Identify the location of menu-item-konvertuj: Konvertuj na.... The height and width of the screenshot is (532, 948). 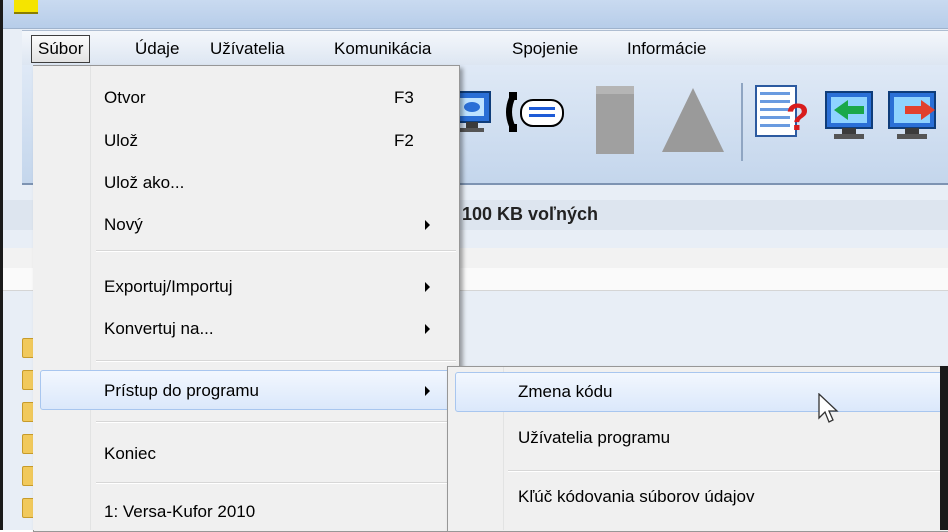
(159, 329).